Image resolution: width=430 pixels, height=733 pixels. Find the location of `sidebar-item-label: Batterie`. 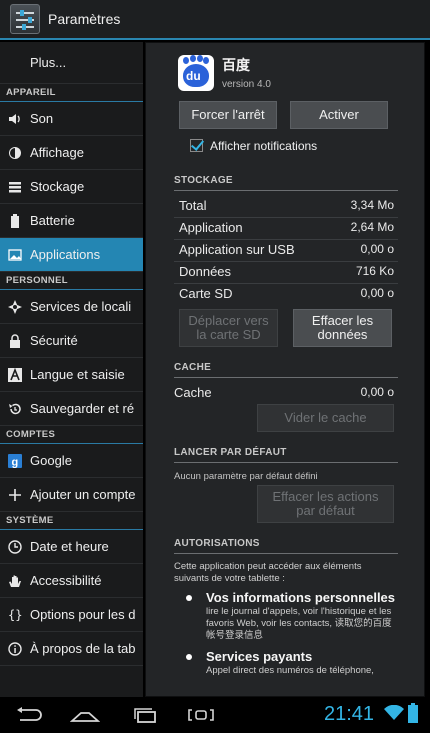

sidebar-item-label: Batterie is located at coordinates (52, 220).